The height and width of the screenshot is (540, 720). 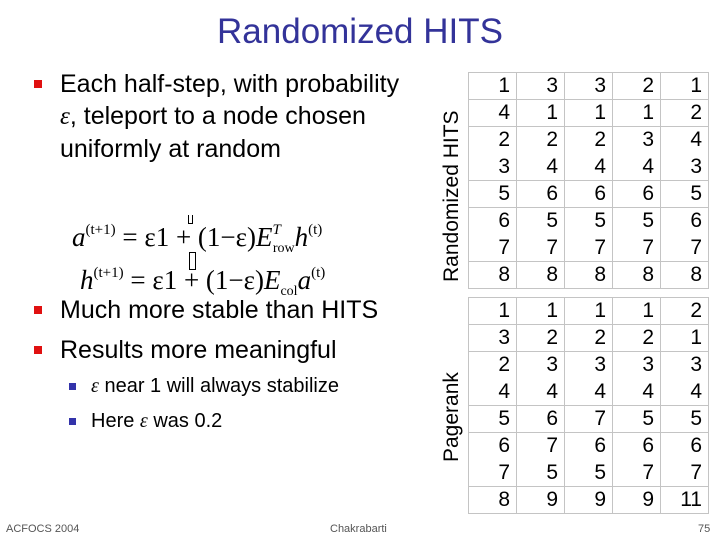 I want to click on formula-a-E-sup: T, so click(x=276, y=230).